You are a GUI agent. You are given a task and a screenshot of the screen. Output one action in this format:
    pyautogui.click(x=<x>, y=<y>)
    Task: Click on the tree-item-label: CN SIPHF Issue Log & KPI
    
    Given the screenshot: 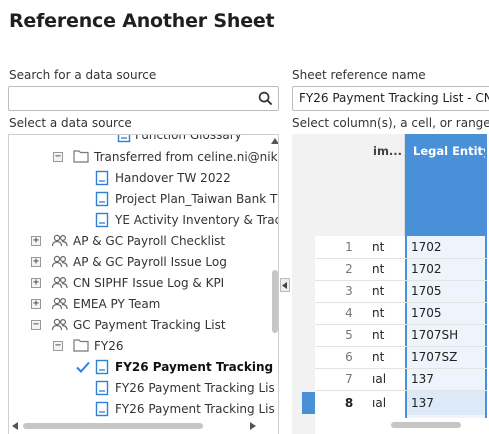 What is the action you would take?
    pyautogui.click(x=149, y=283)
    